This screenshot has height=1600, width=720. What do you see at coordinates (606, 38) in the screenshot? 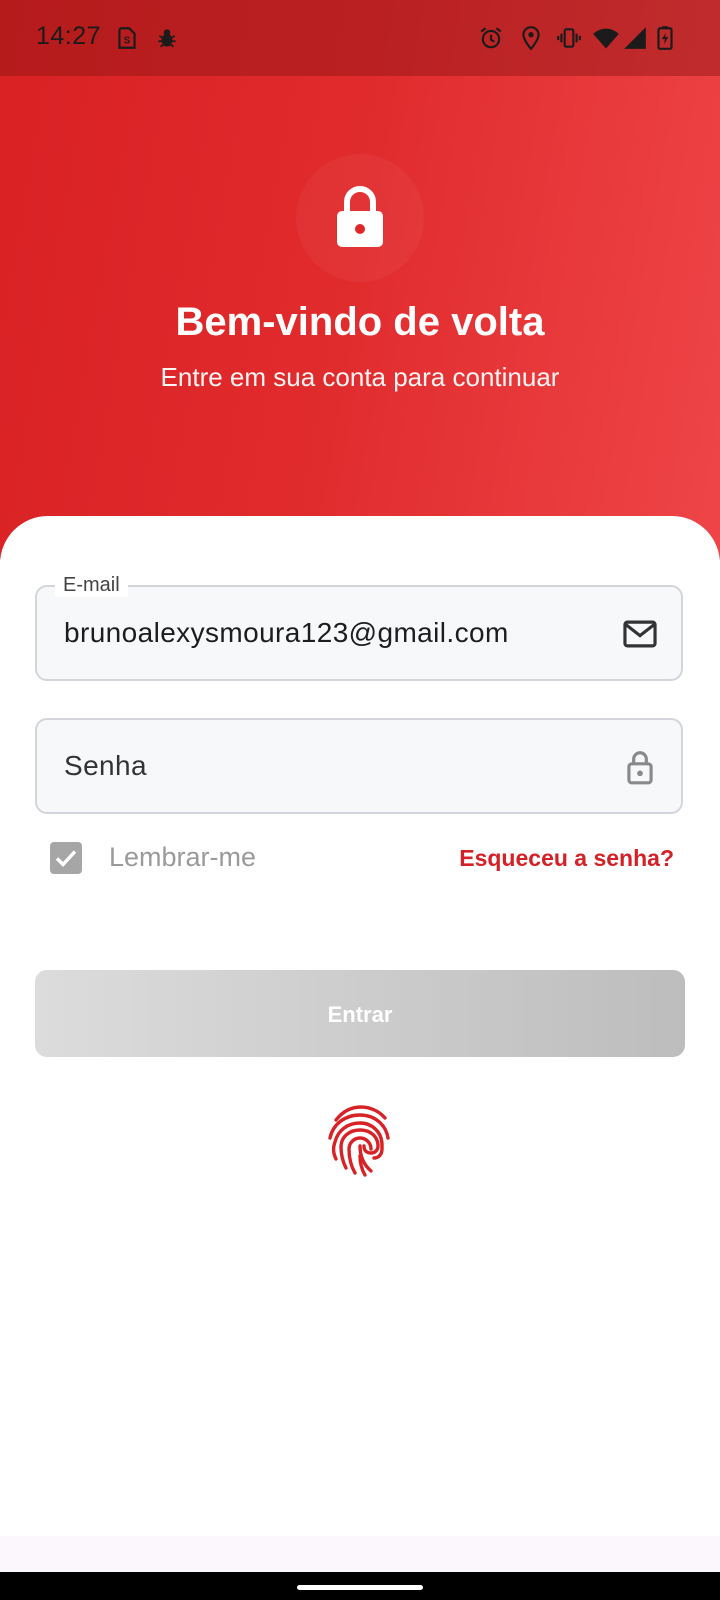
I see `wifi-icon` at bounding box center [606, 38].